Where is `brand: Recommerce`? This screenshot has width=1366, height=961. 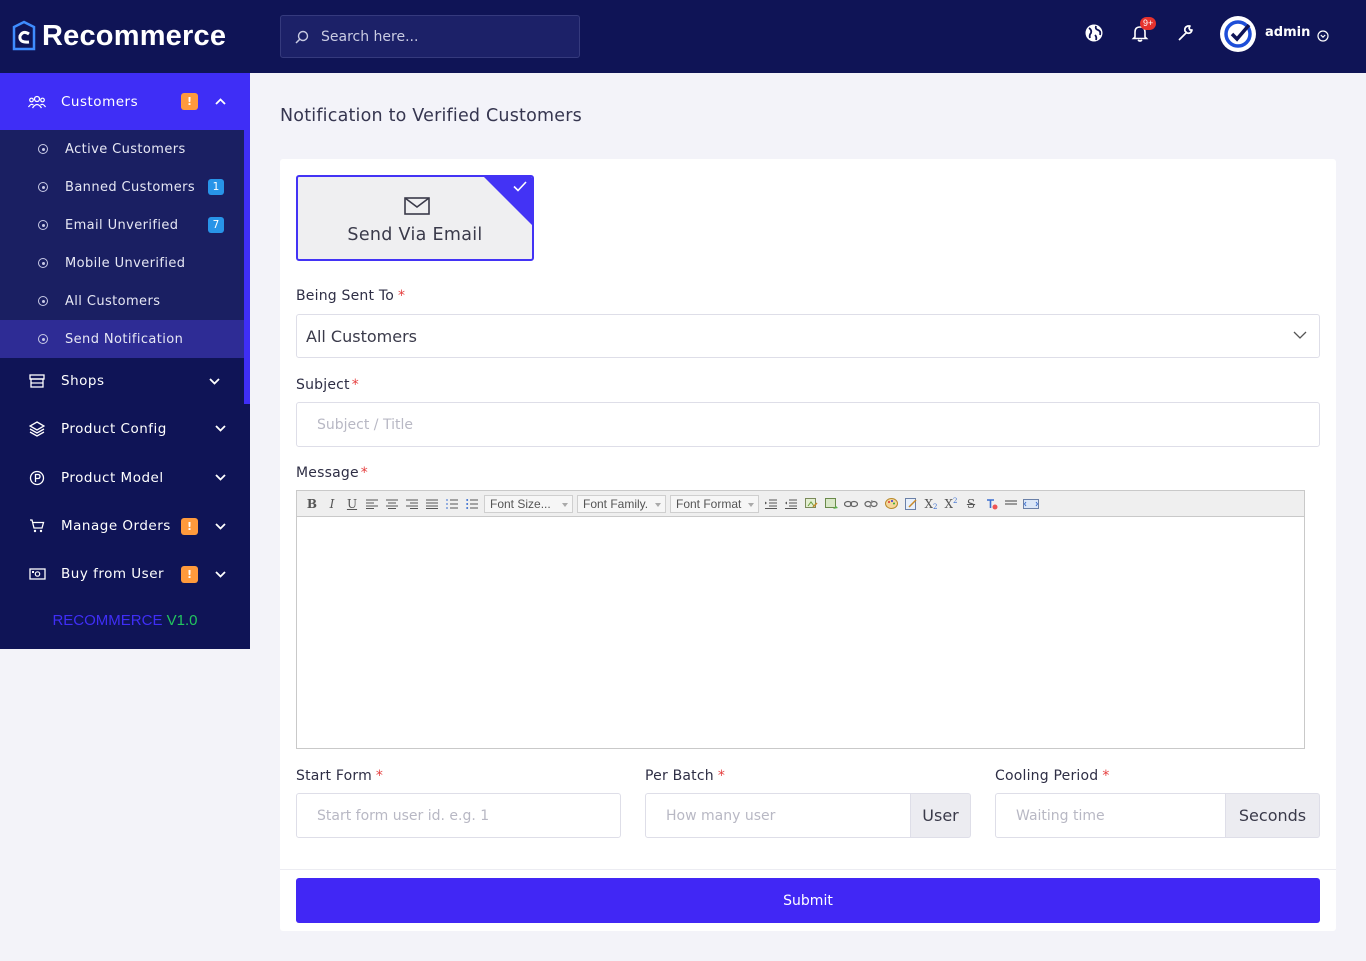 brand: Recommerce is located at coordinates (125, 36).